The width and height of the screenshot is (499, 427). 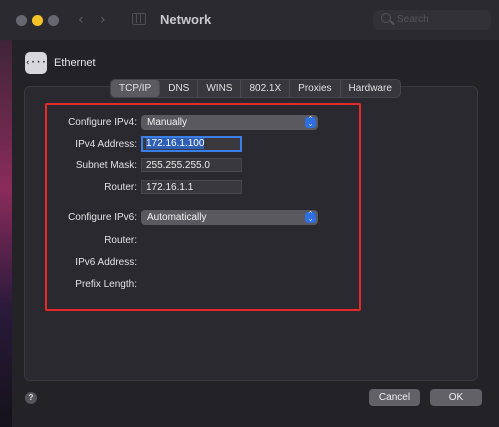 I want to click on help-button: ?, so click(x=31, y=398).